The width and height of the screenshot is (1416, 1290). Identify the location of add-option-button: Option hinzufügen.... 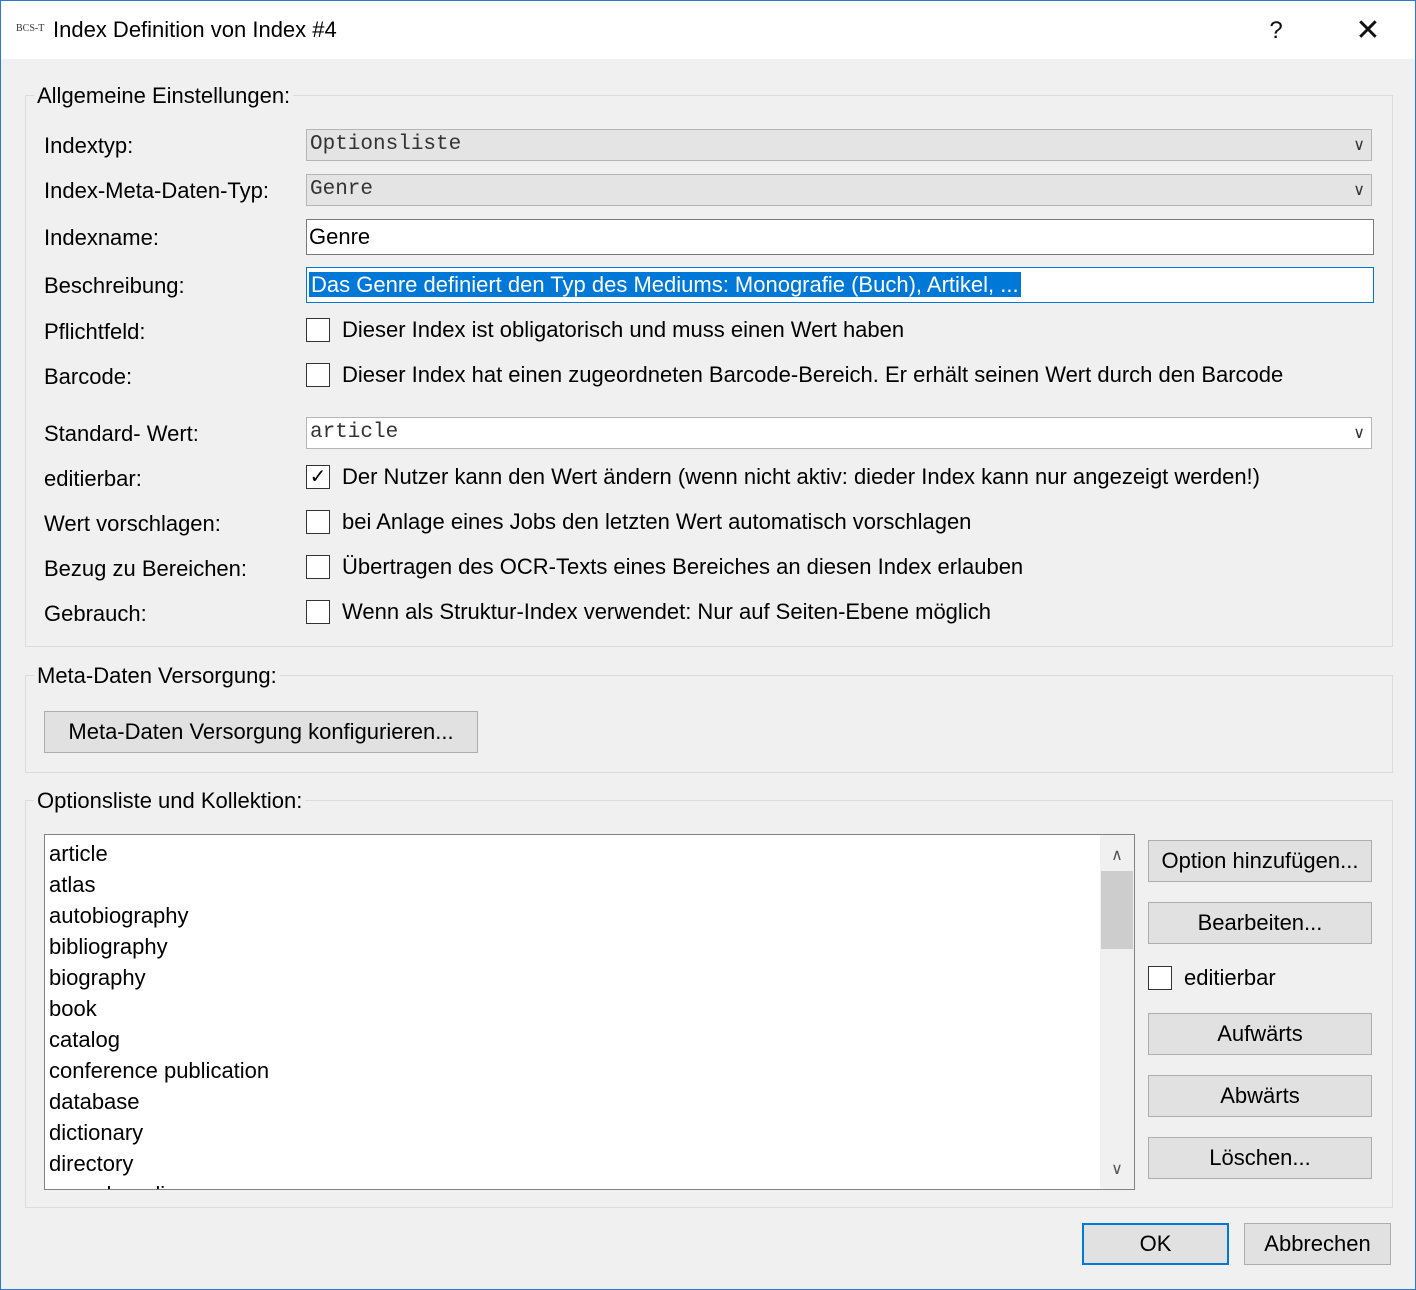
(1260, 861).